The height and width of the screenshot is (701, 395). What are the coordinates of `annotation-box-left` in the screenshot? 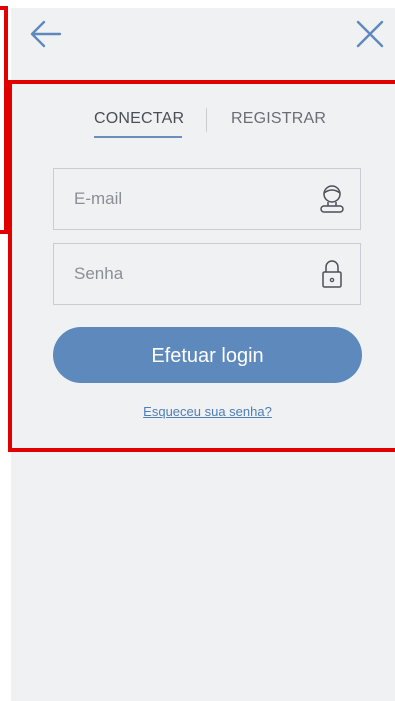 It's located at (4, 120).